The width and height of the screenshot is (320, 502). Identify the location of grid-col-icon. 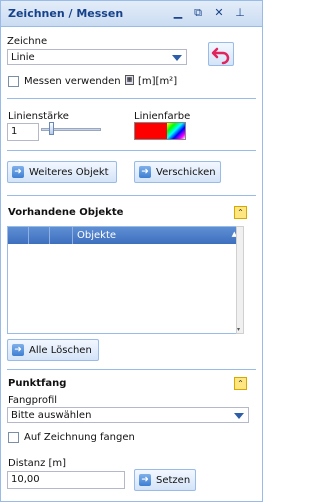
(39, 235).